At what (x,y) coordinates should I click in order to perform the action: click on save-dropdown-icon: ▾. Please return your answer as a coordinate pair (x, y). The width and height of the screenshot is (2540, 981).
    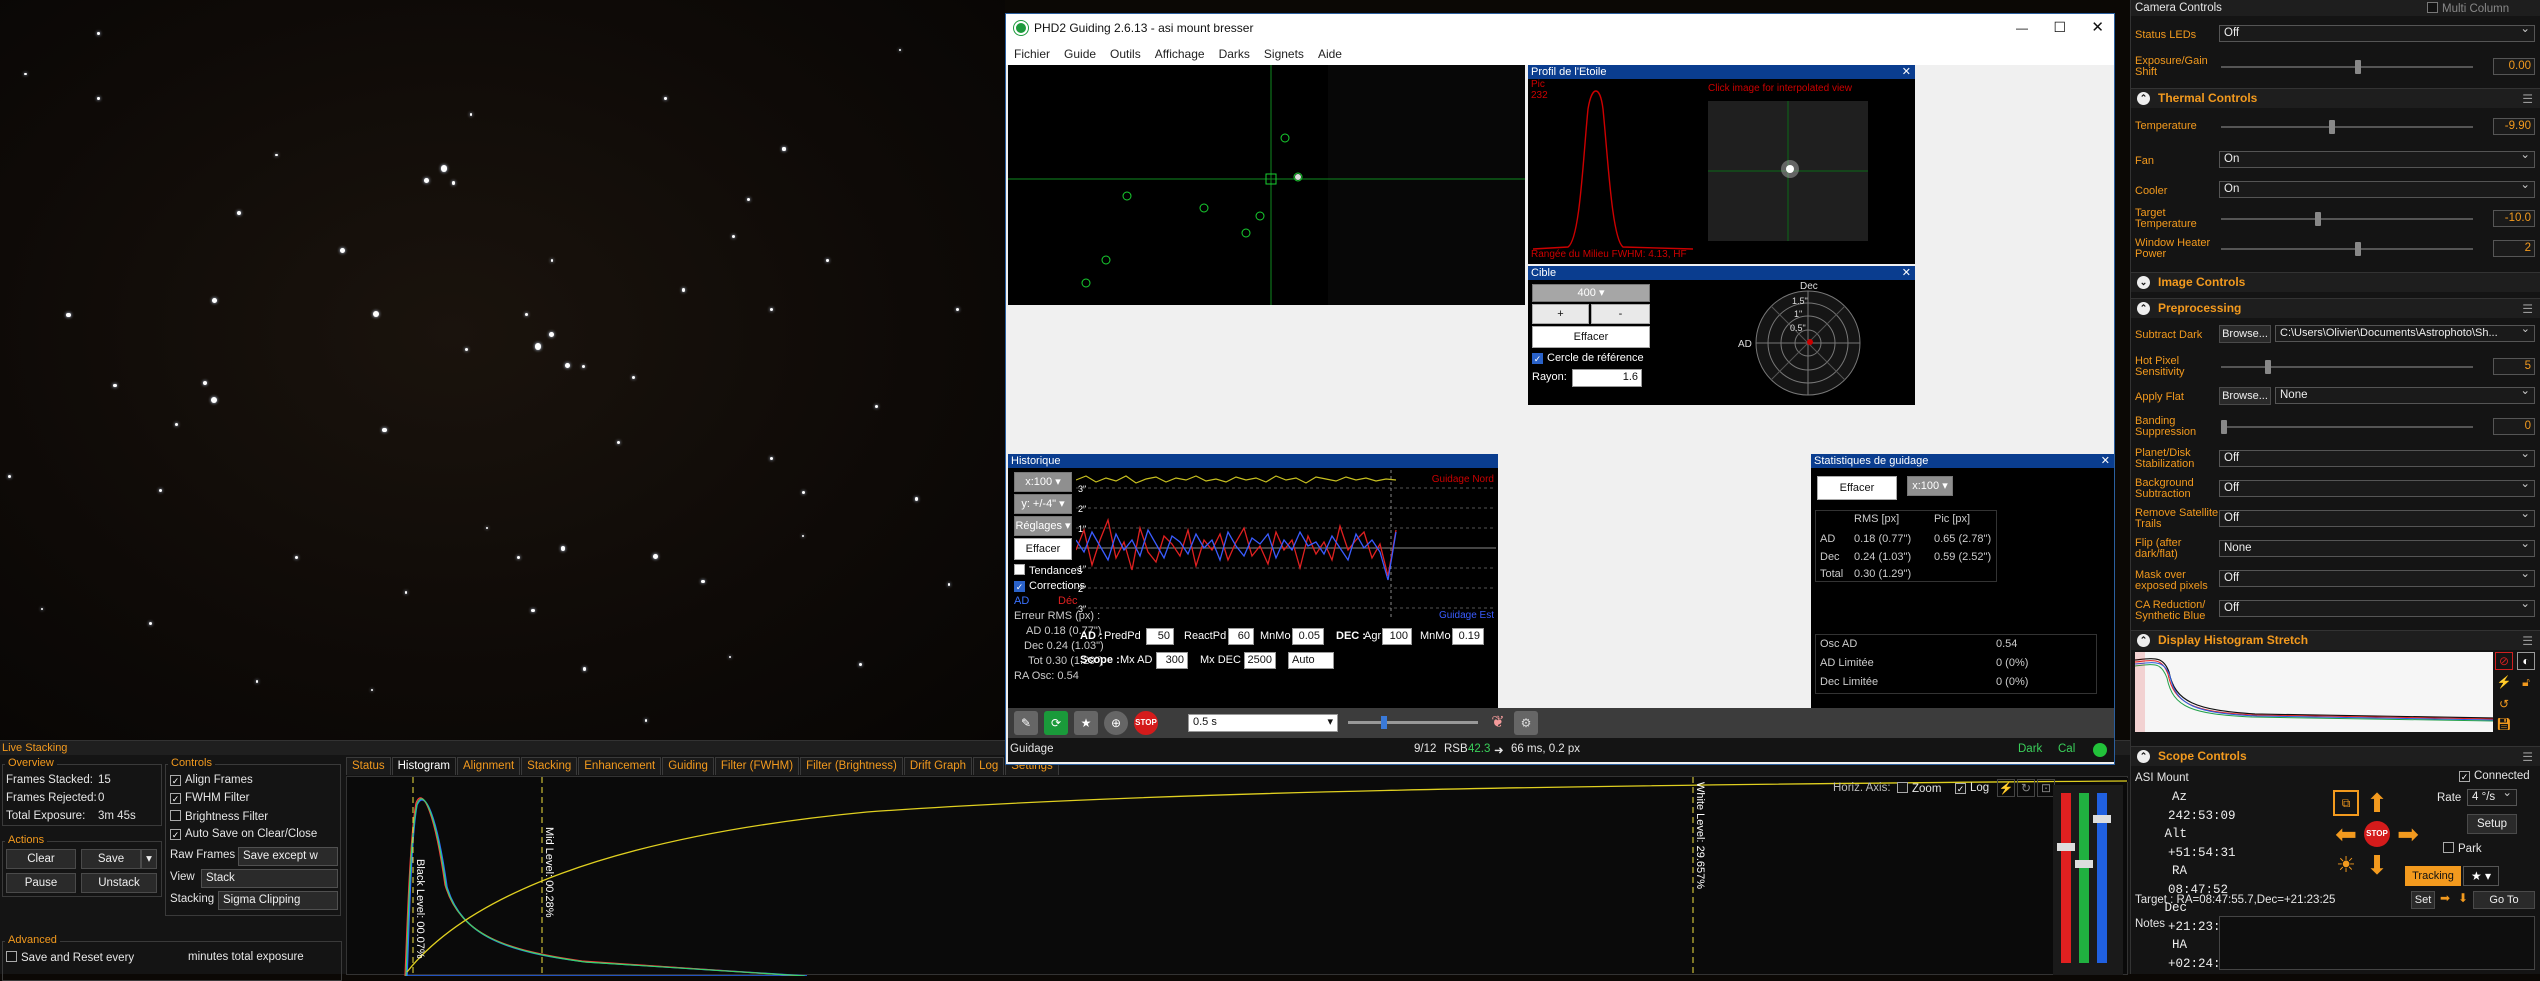
    Looking at the image, I should click on (149, 859).